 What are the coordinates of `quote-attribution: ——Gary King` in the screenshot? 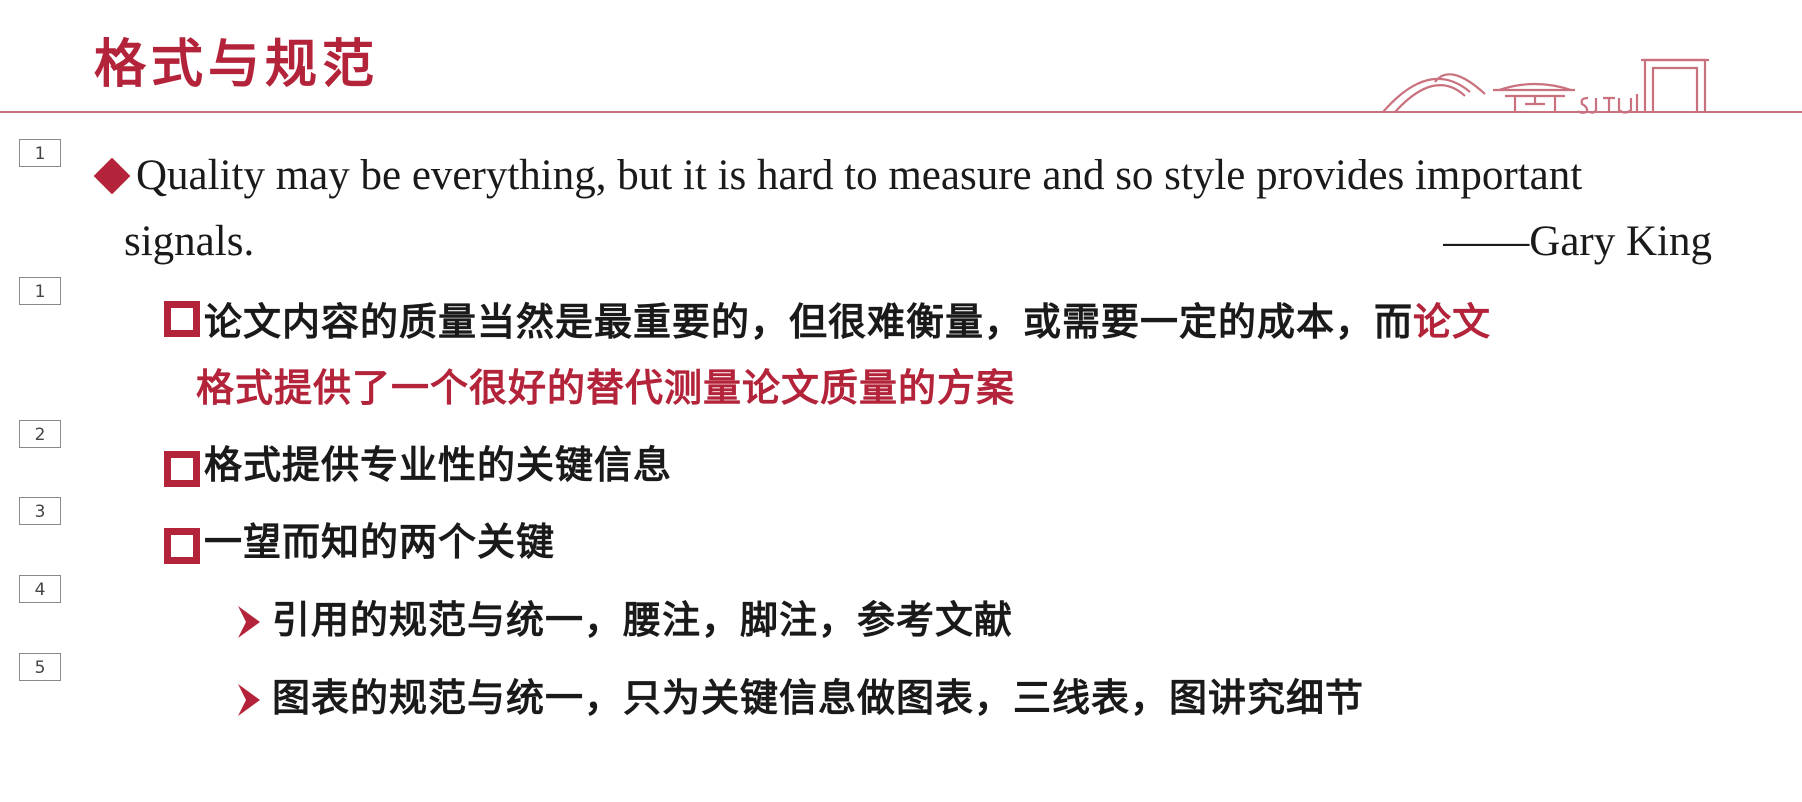 It's located at (1577, 241).